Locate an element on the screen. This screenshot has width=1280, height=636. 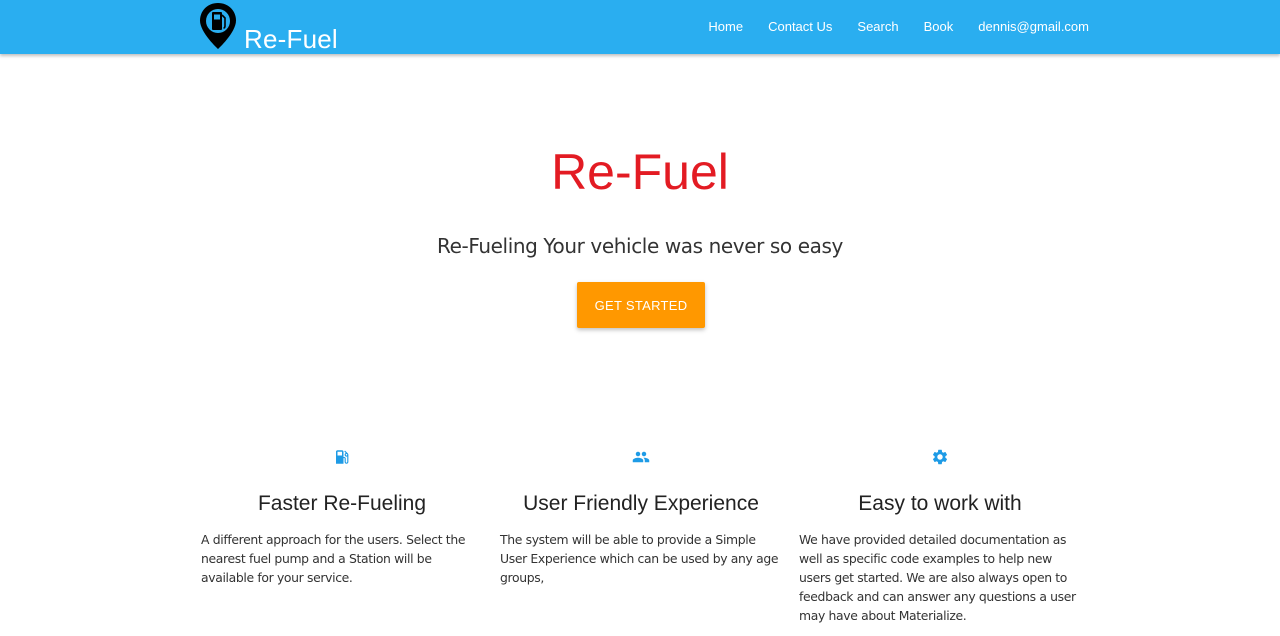
nav-link-user-email: dennis@gmail.com is located at coordinates (1033, 26).